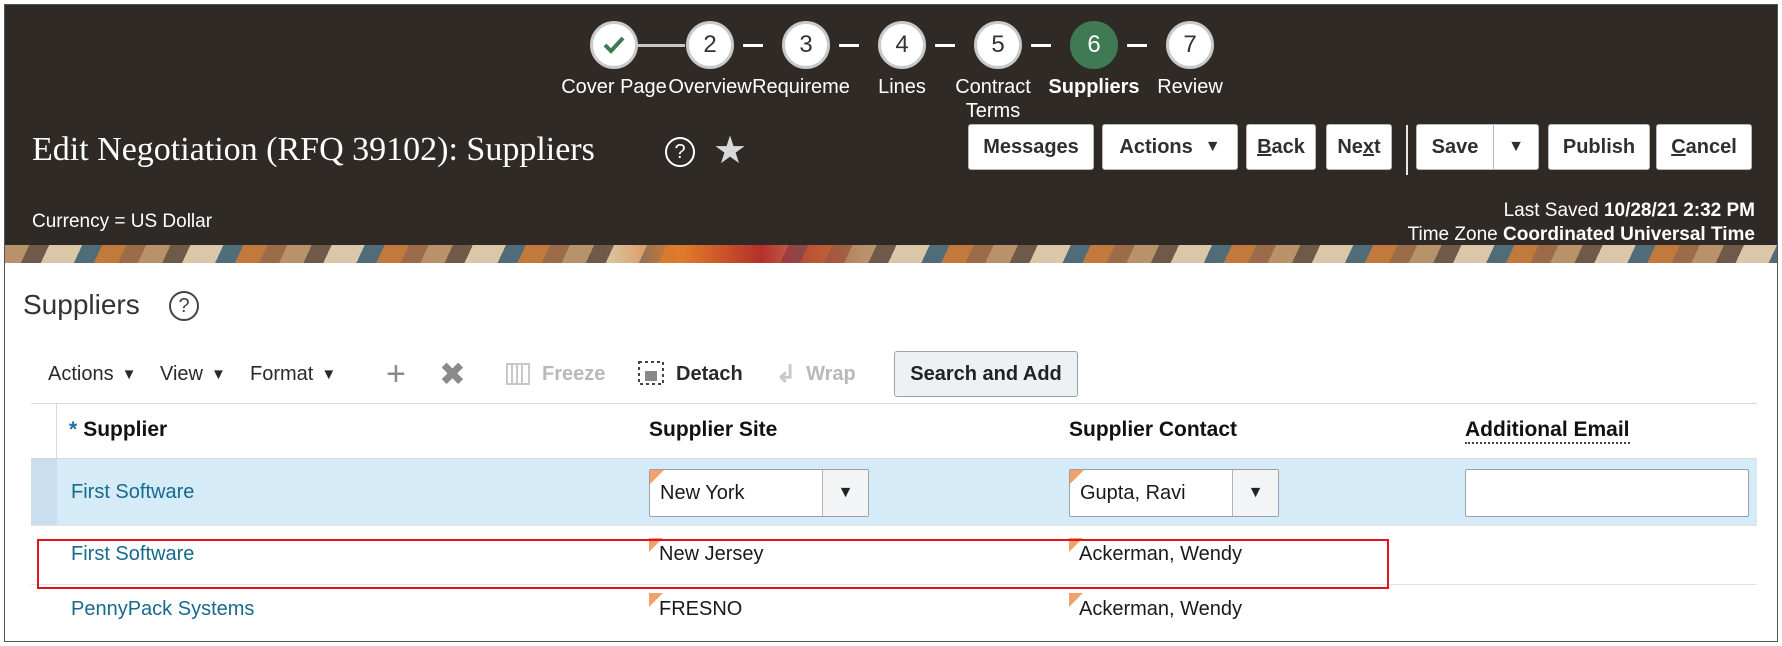 This screenshot has height=646, width=1782. Describe the element at coordinates (1629, 234) in the screenshot. I see `time-zone-value: Coordinated Universal Time` at that location.